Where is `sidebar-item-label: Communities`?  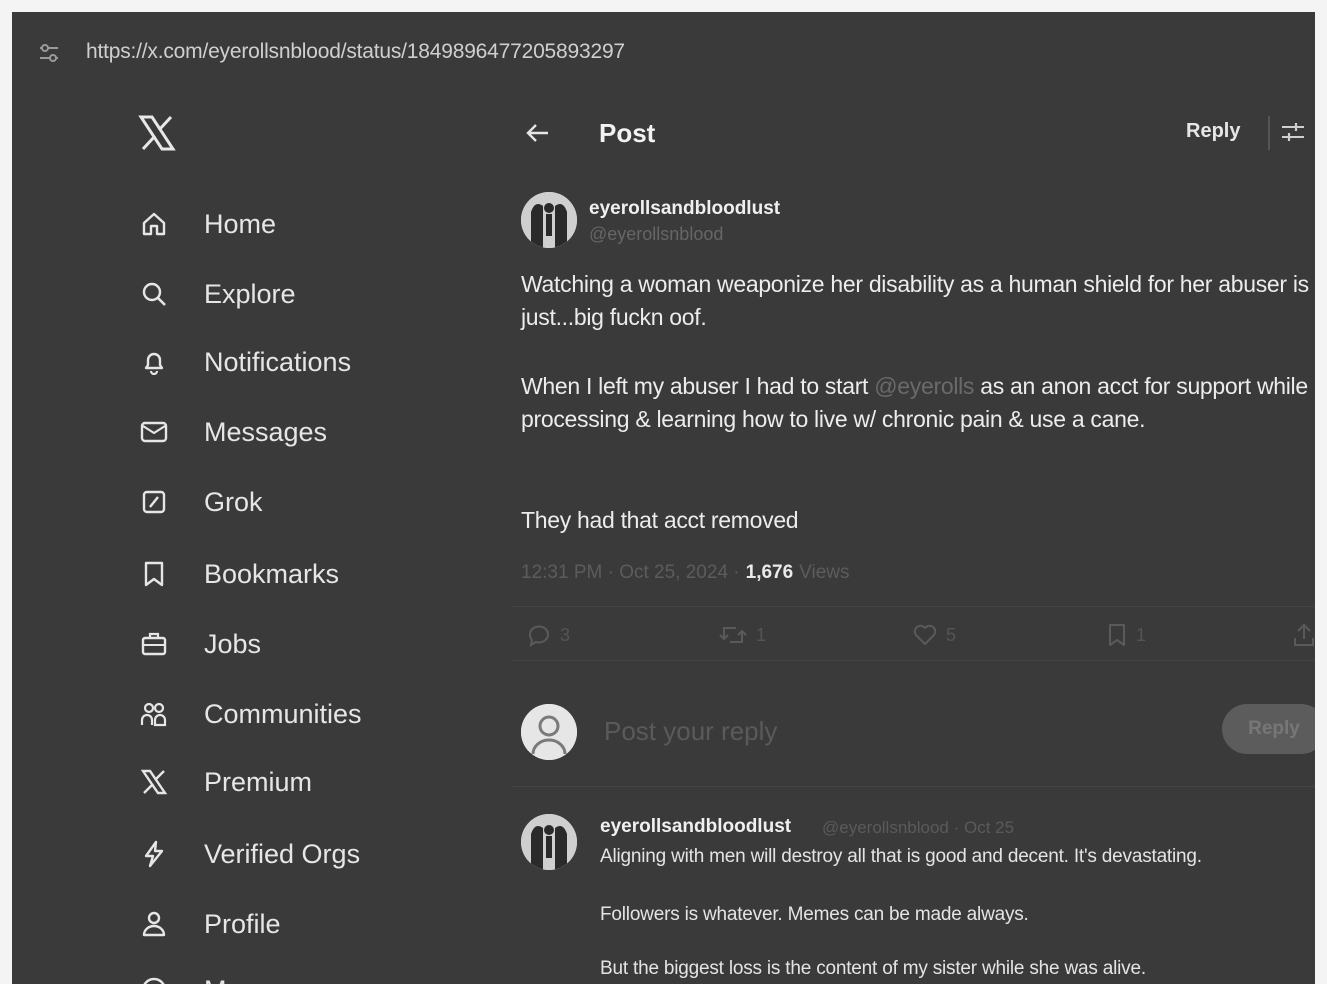
sidebar-item-label: Communities is located at coordinates (283, 713).